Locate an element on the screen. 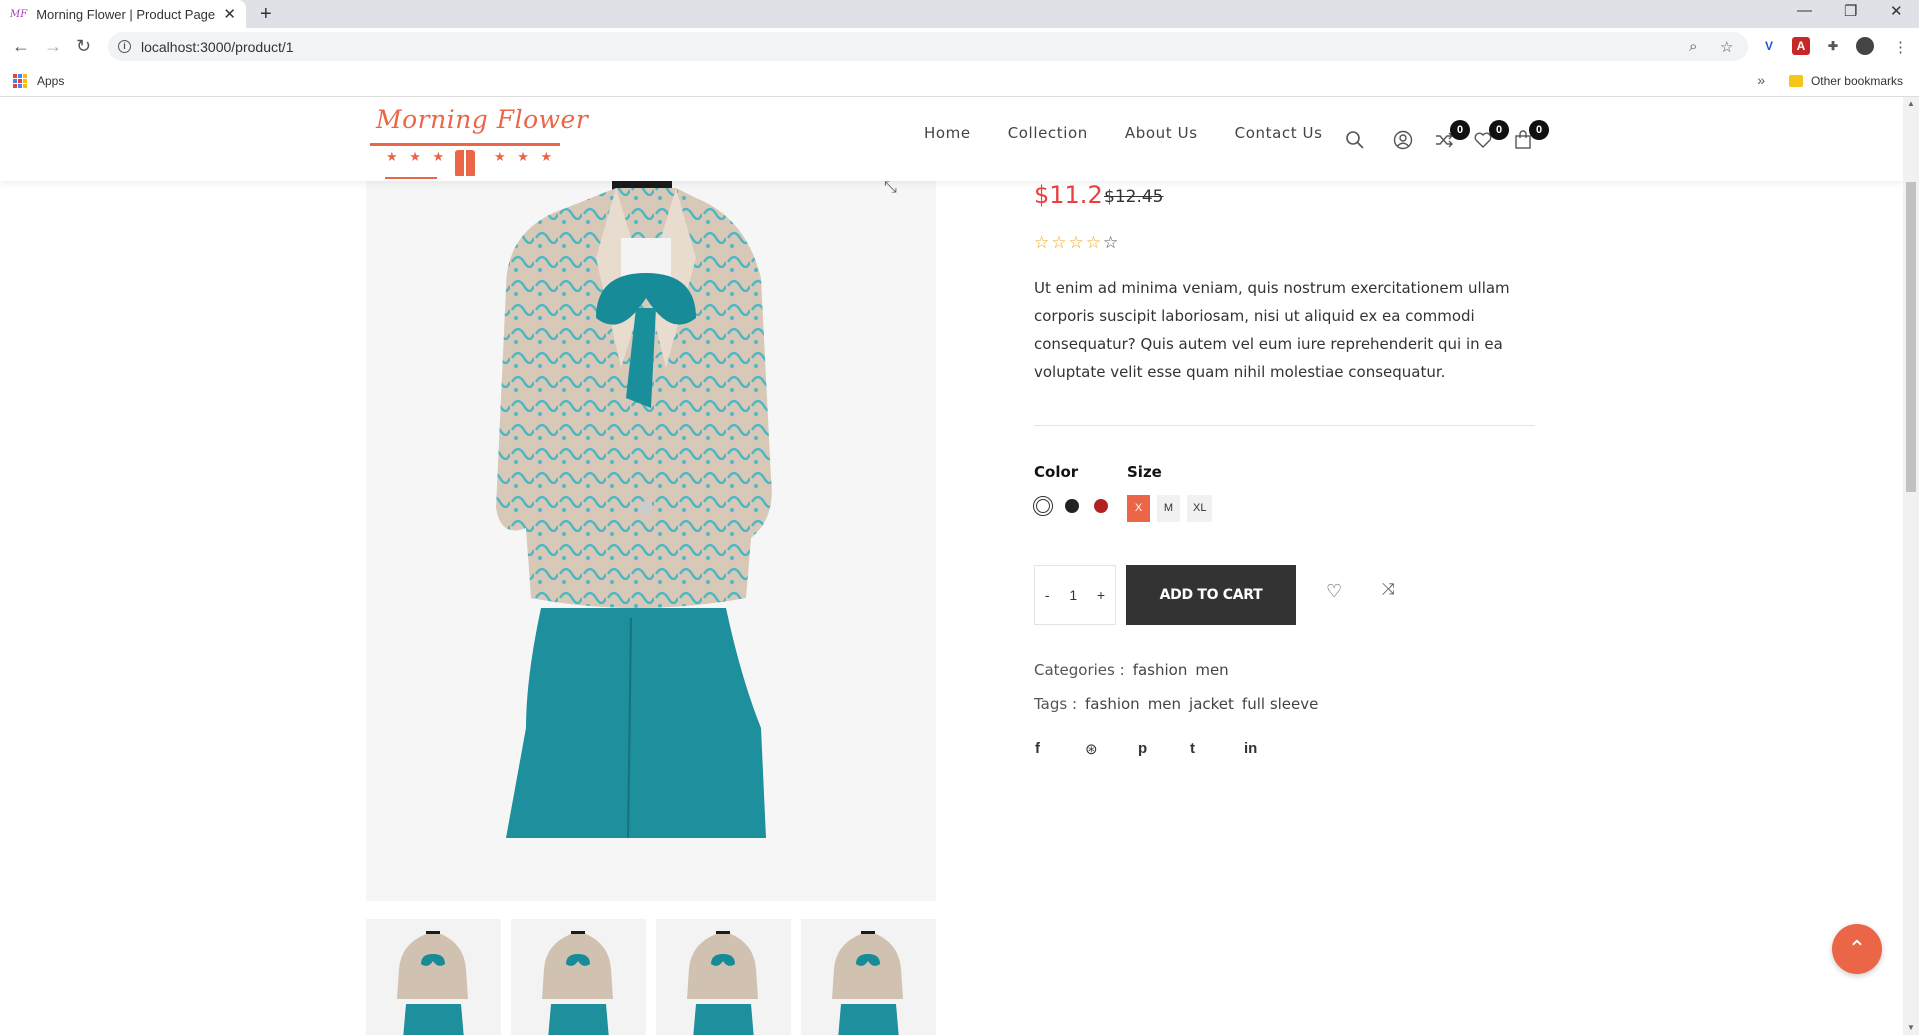  qty-value: 1 is located at coordinates (1073, 595).